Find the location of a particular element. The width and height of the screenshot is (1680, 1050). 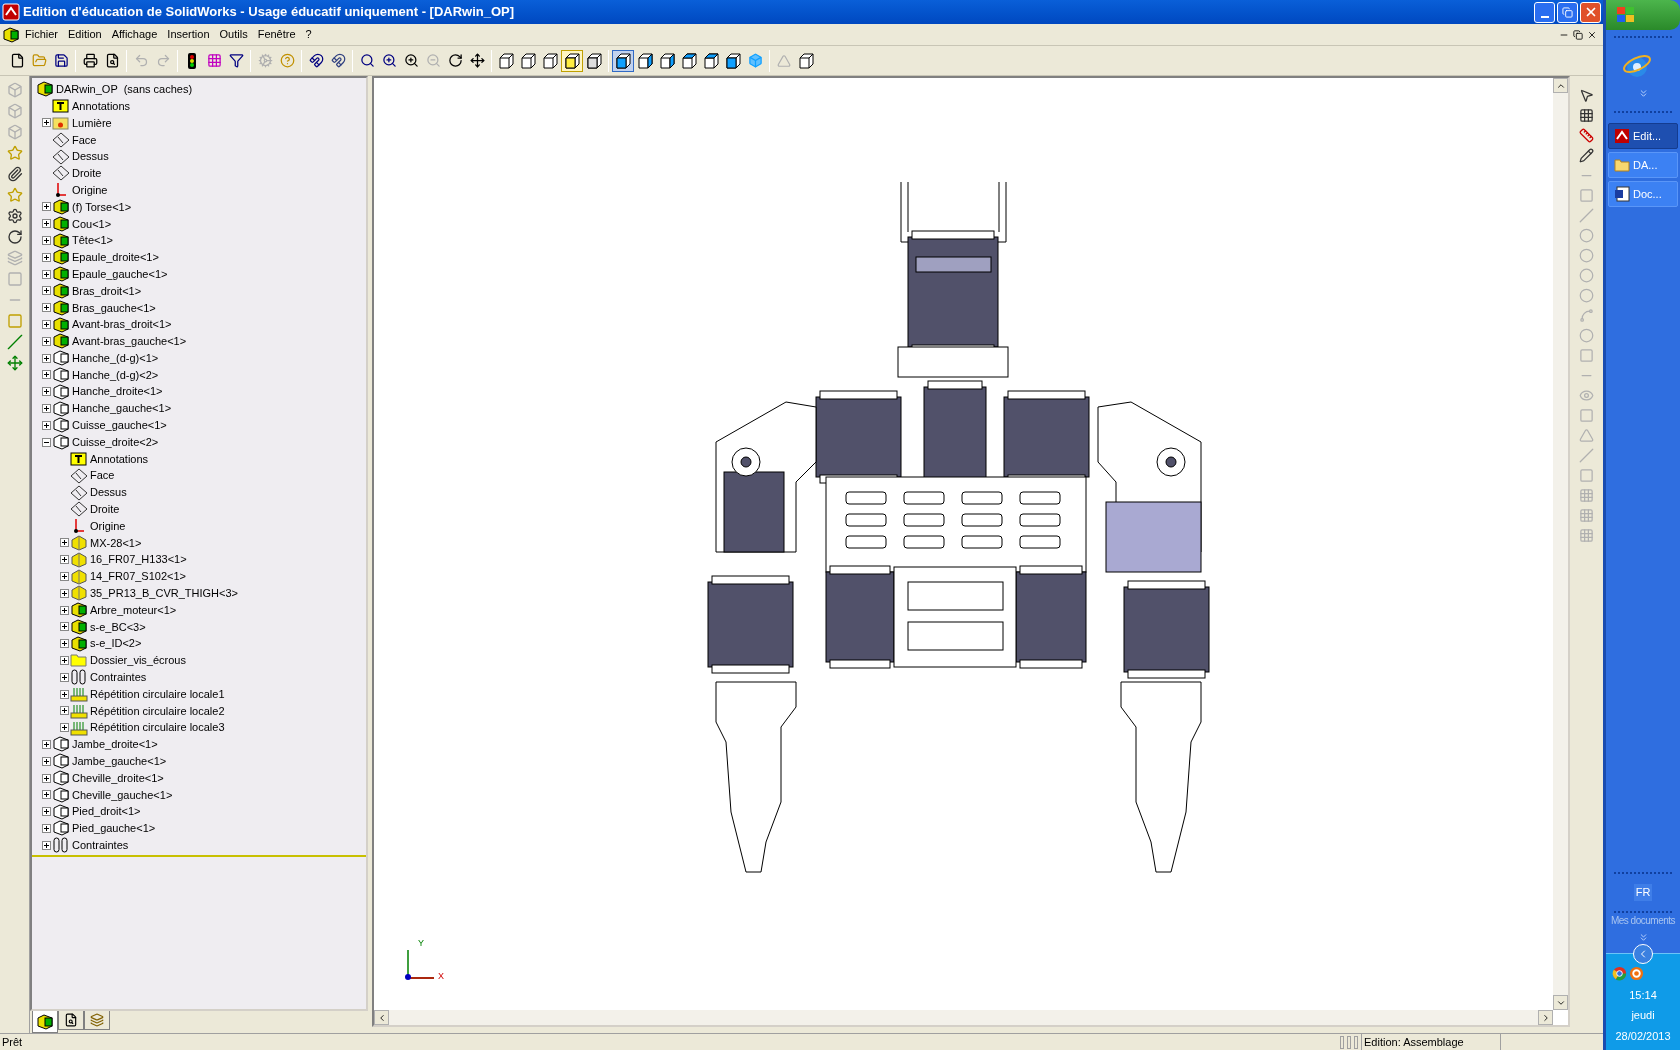

front-view-icon is located at coordinates (623, 60).